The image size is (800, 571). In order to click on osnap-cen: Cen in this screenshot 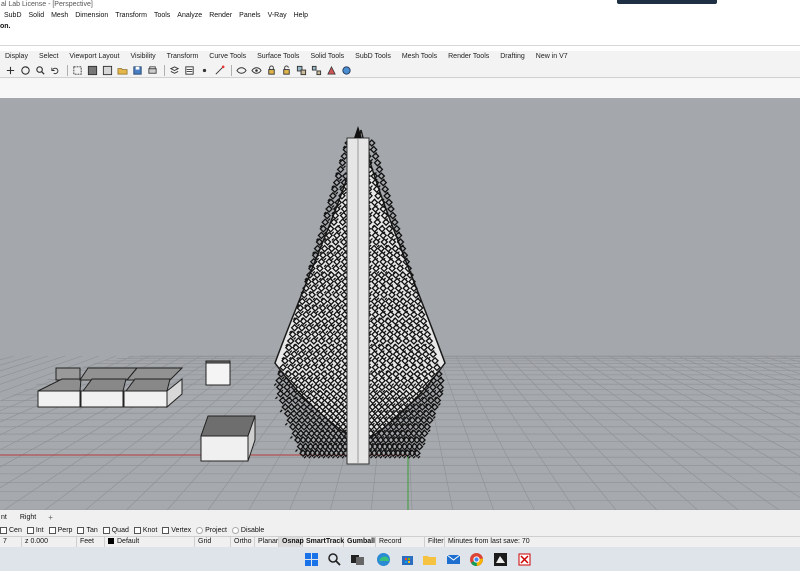, I will do `click(11, 530)`.